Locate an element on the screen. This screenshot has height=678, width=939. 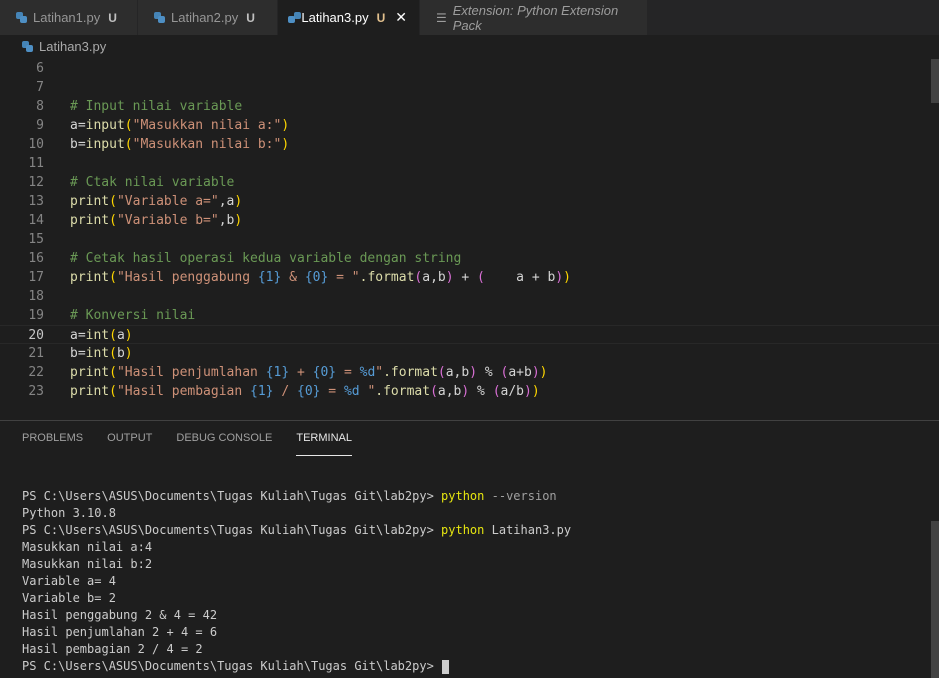
tab-latihan2: Latihan2.py U is located at coordinates (208, 17).